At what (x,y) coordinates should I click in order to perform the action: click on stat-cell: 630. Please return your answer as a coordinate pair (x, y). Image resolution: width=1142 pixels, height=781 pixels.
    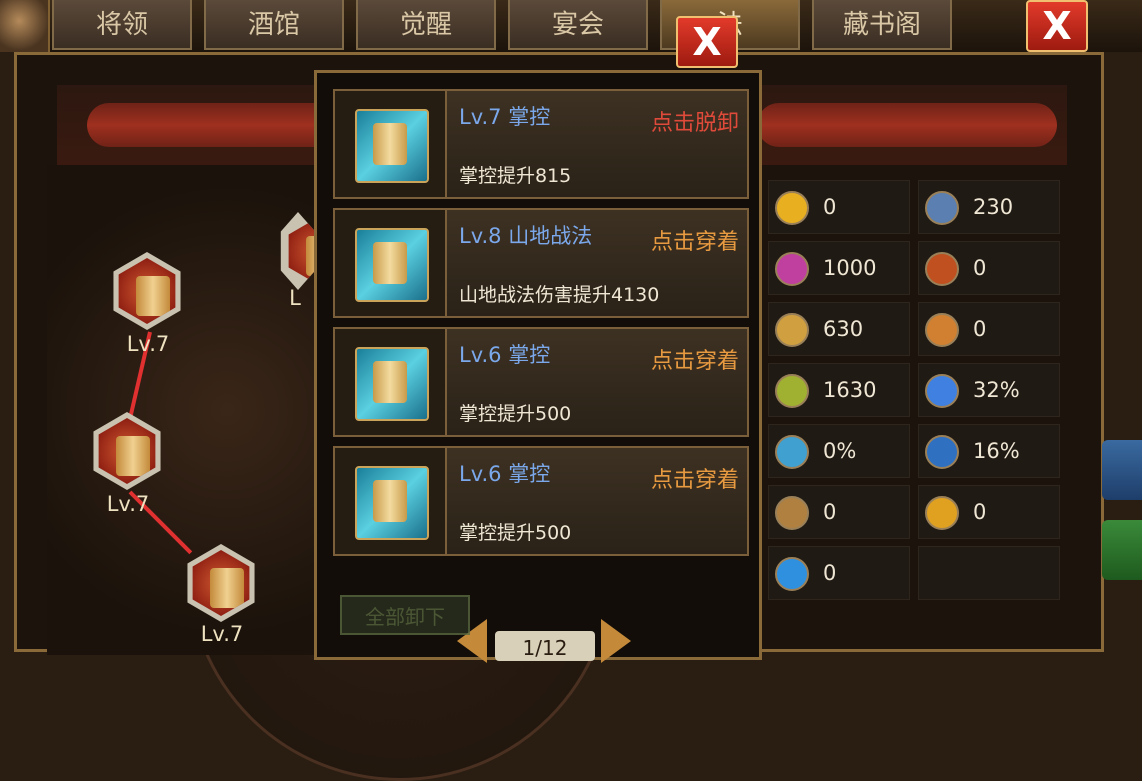
    Looking at the image, I should click on (839, 329).